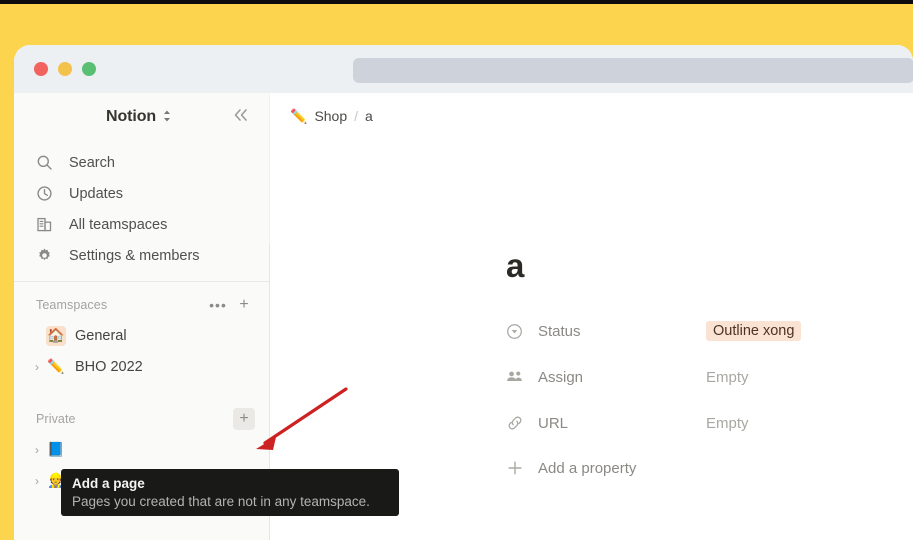 The image size is (913, 540). I want to click on sidebar-item-search: Search, so click(141, 162).